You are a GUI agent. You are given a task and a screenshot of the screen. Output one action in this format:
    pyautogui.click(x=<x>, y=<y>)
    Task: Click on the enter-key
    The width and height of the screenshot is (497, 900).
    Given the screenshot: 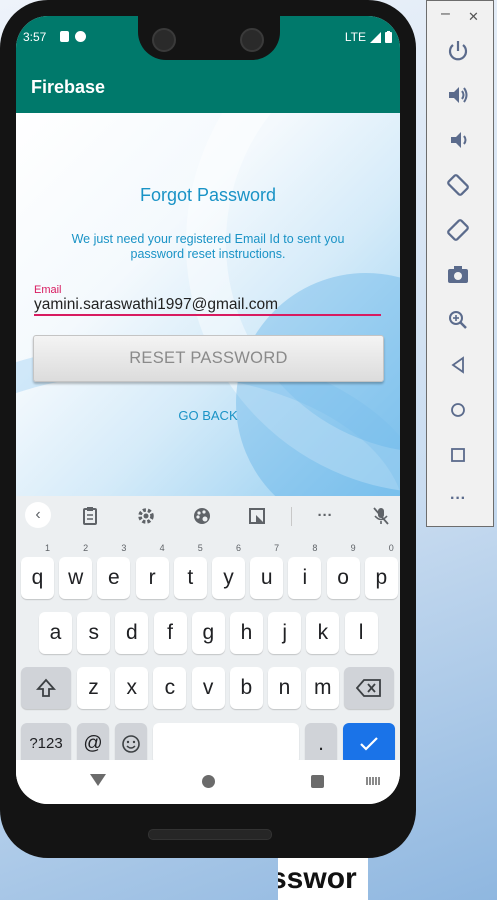 What is the action you would take?
    pyautogui.click(x=369, y=744)
    